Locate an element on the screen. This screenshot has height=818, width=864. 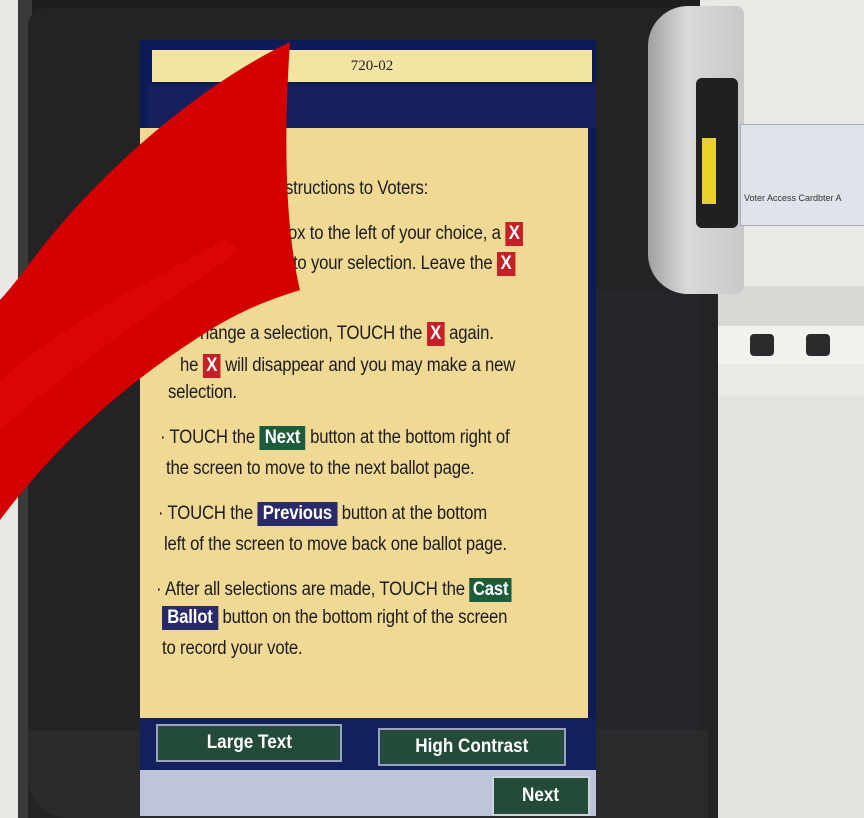
instruction-line-3: hange a selection, TOUCH the X again. is located at coordinates (347, 334).